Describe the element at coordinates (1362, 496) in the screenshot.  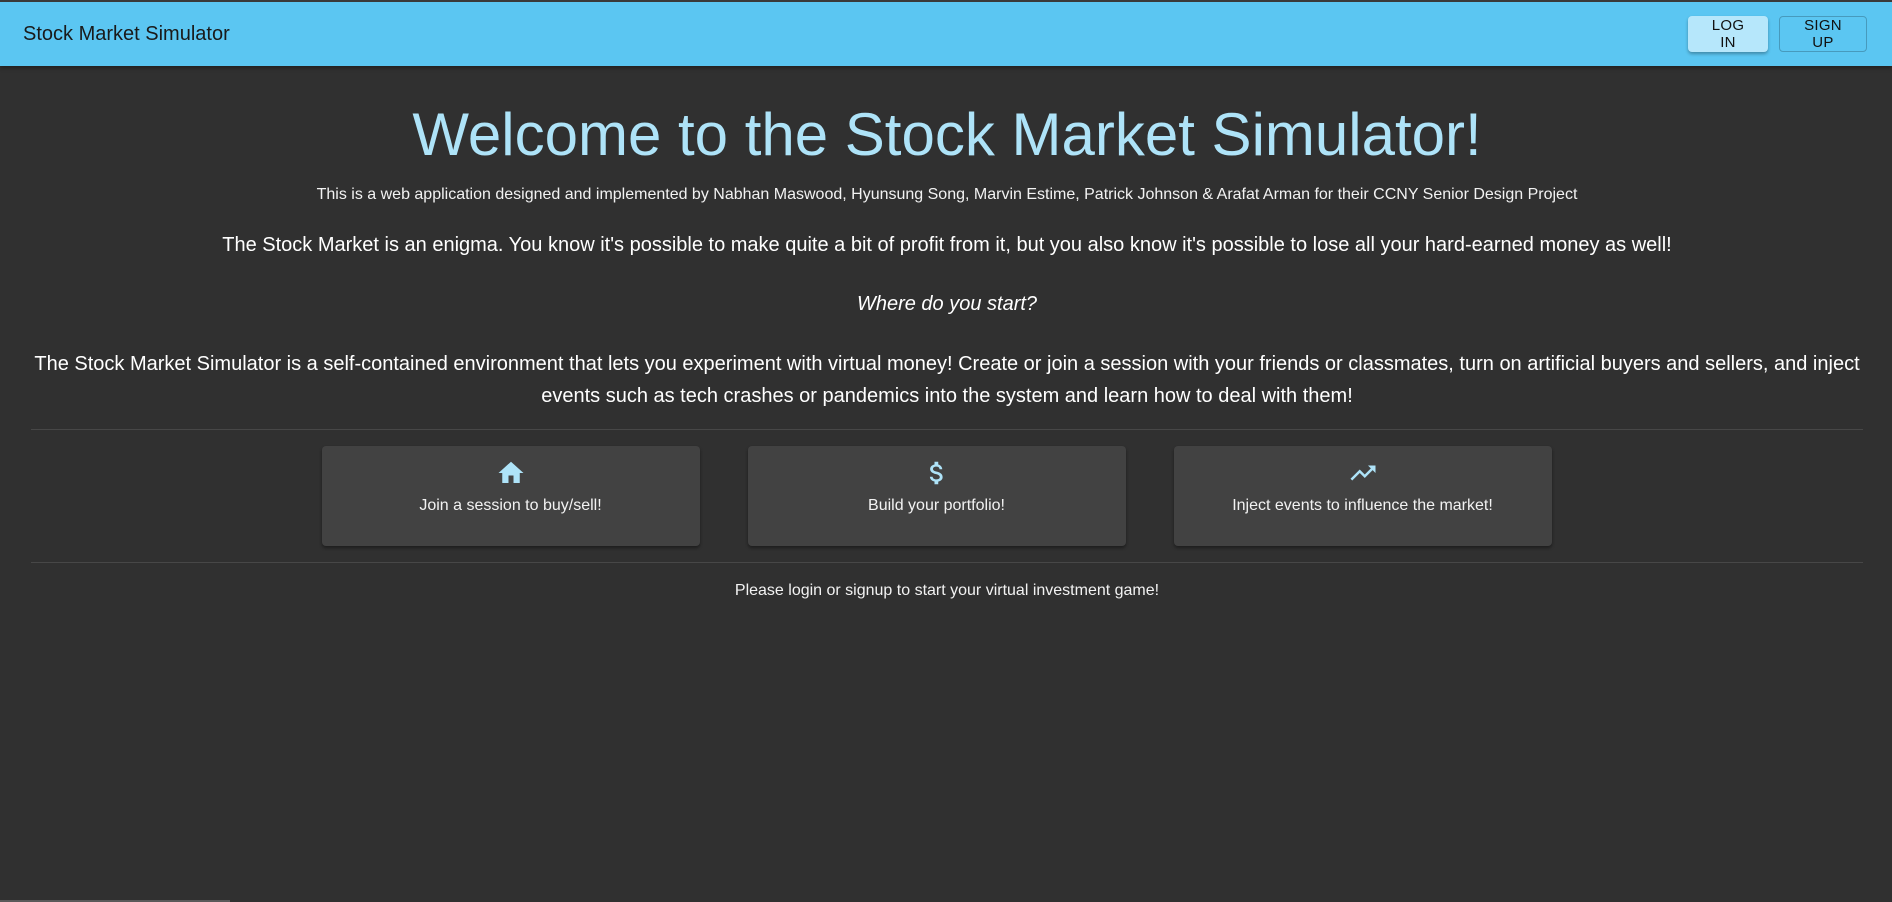
I see `feature-card-inject-events: Inject events to influence the market!` at that location.